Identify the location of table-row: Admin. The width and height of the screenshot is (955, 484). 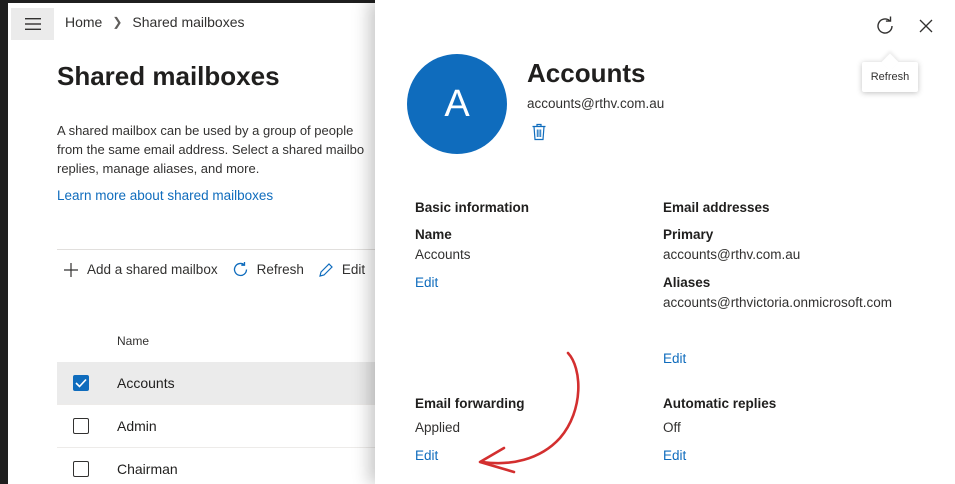
(222, 426).